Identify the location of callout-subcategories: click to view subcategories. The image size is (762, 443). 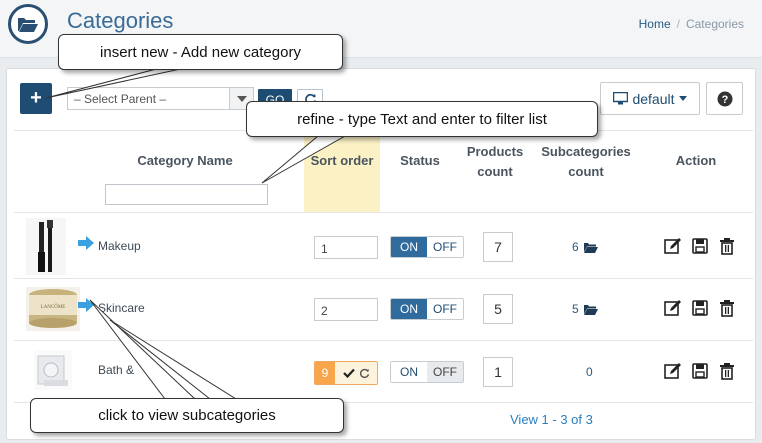
(187, 415).